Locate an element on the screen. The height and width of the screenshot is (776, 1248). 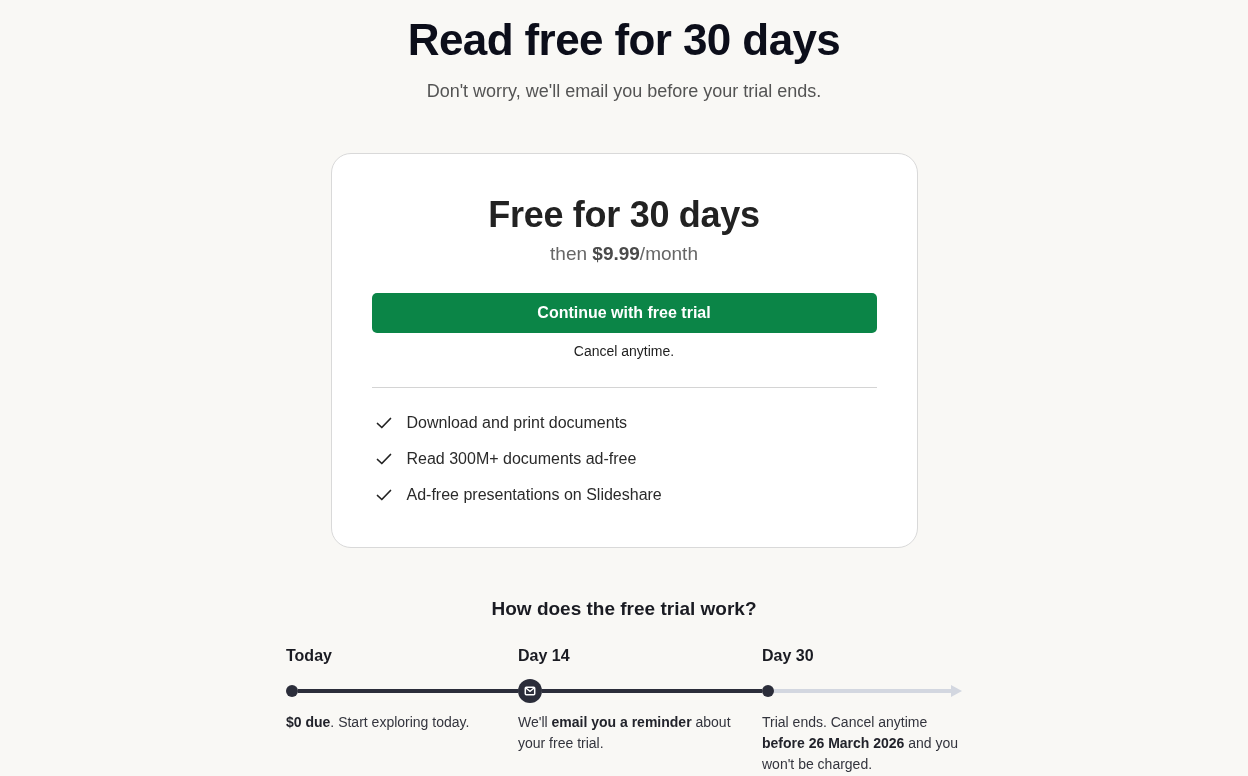
envelope-icon is located at coordinates (530, 691).